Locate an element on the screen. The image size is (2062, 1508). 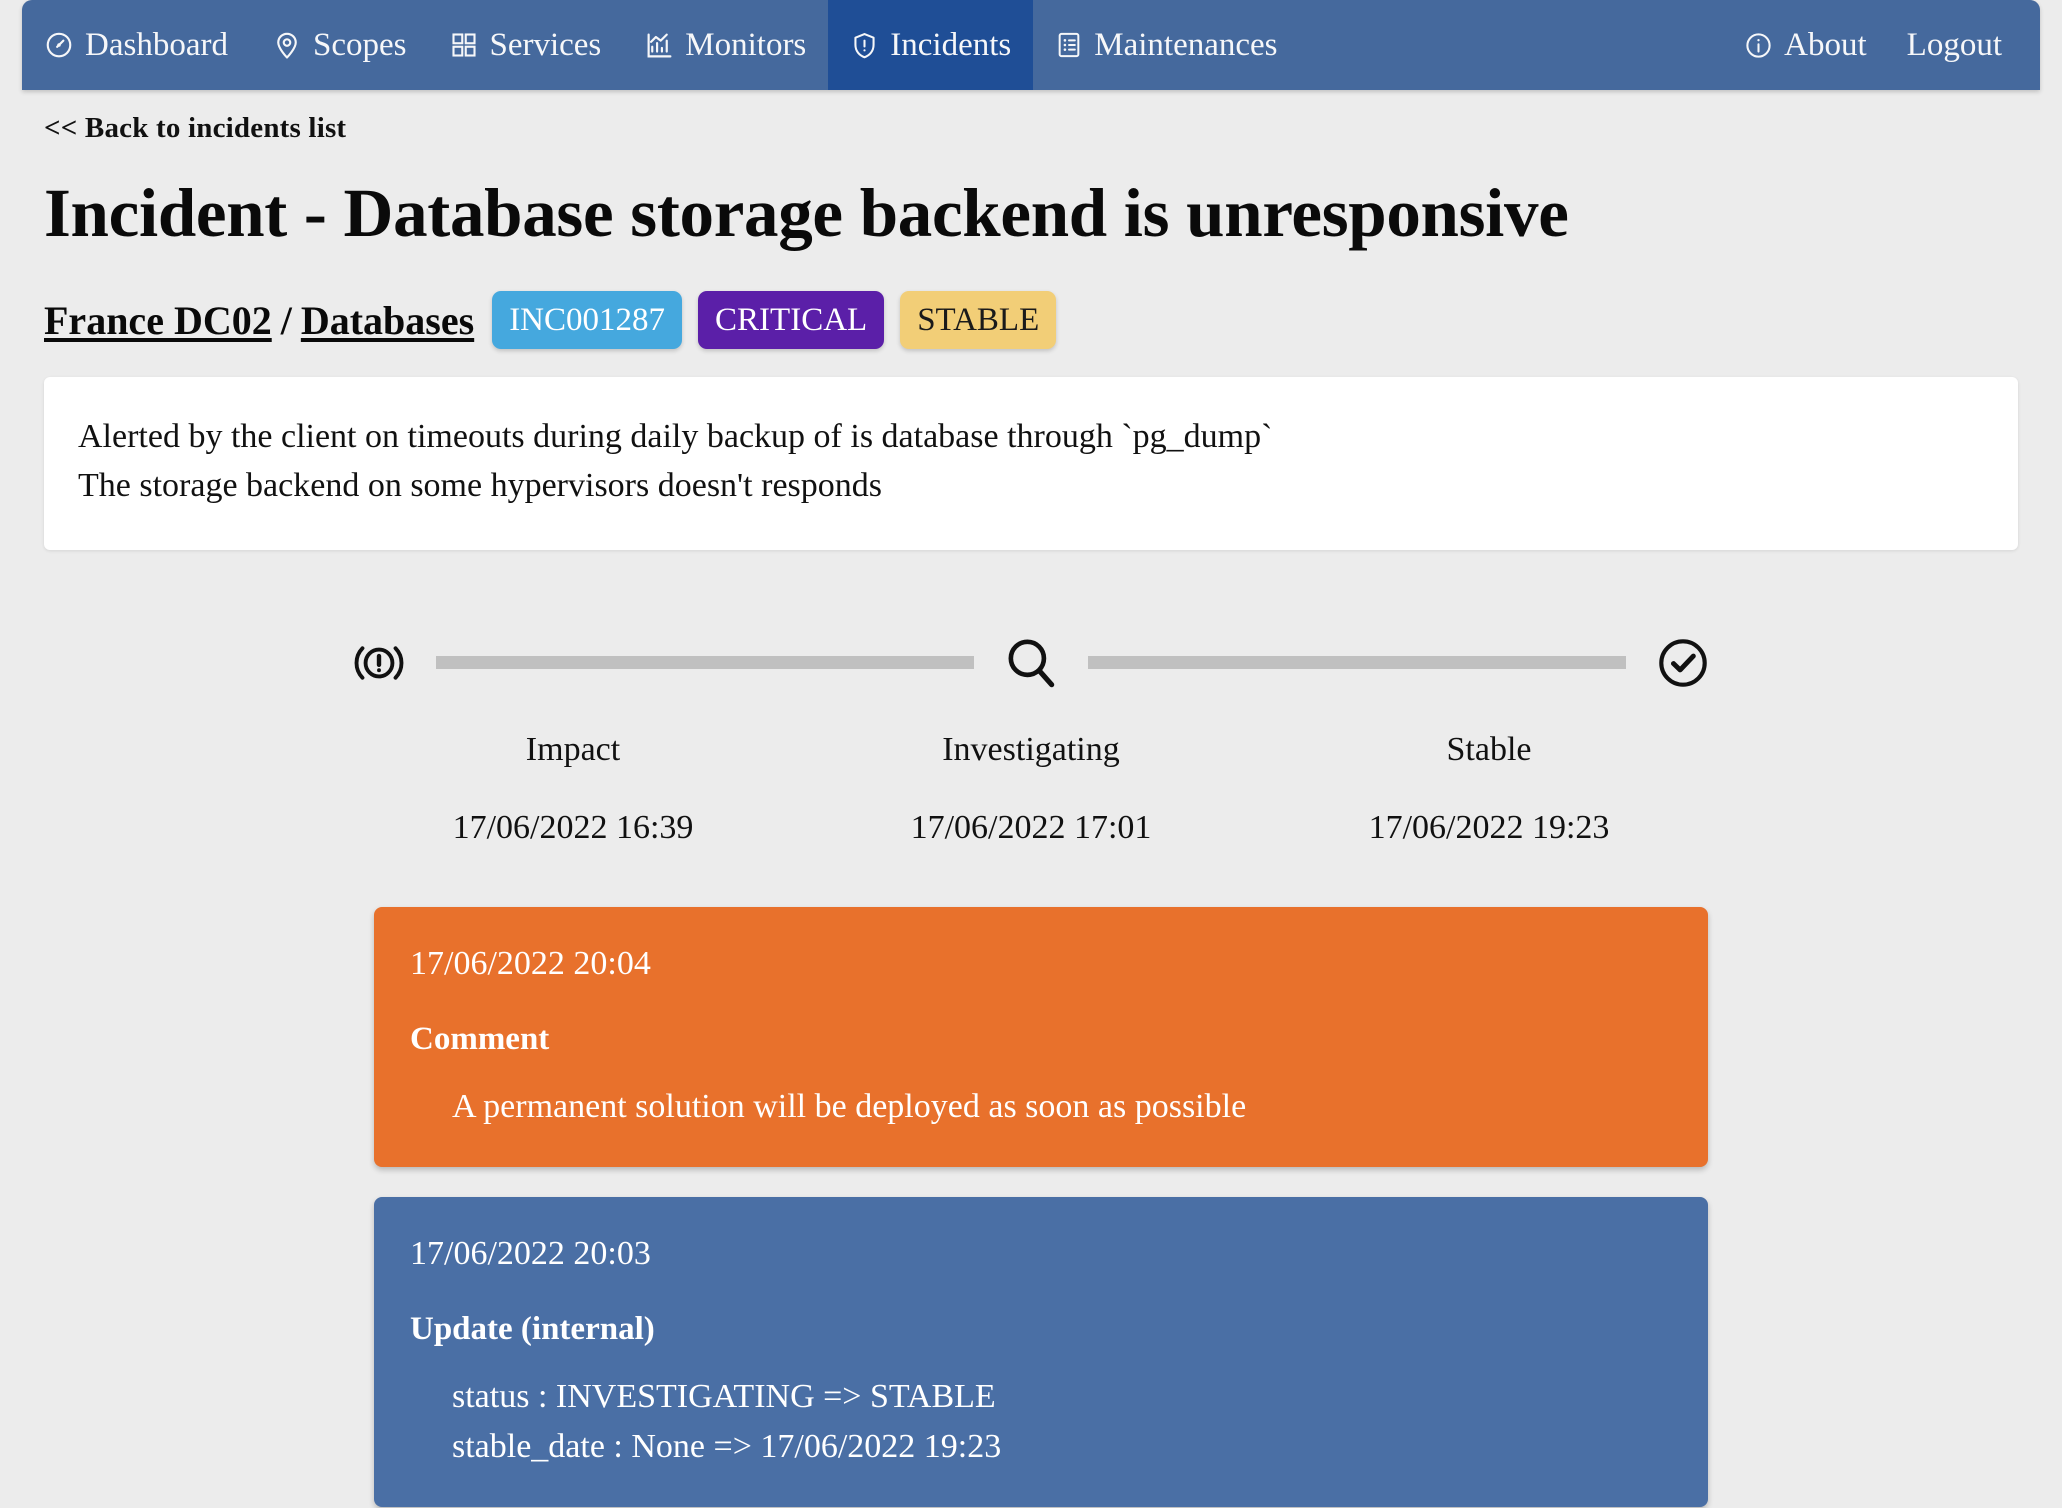
nav-label-logout: Logout is located at coordinates (1954, 44).